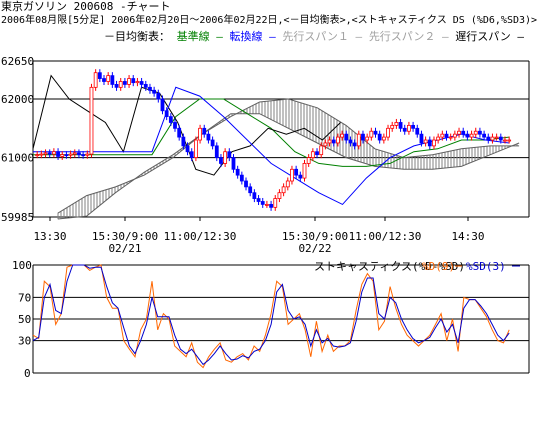 The width and height of the screenshot is (539, 422). I want to click on chikou-line, so click(186, 125).